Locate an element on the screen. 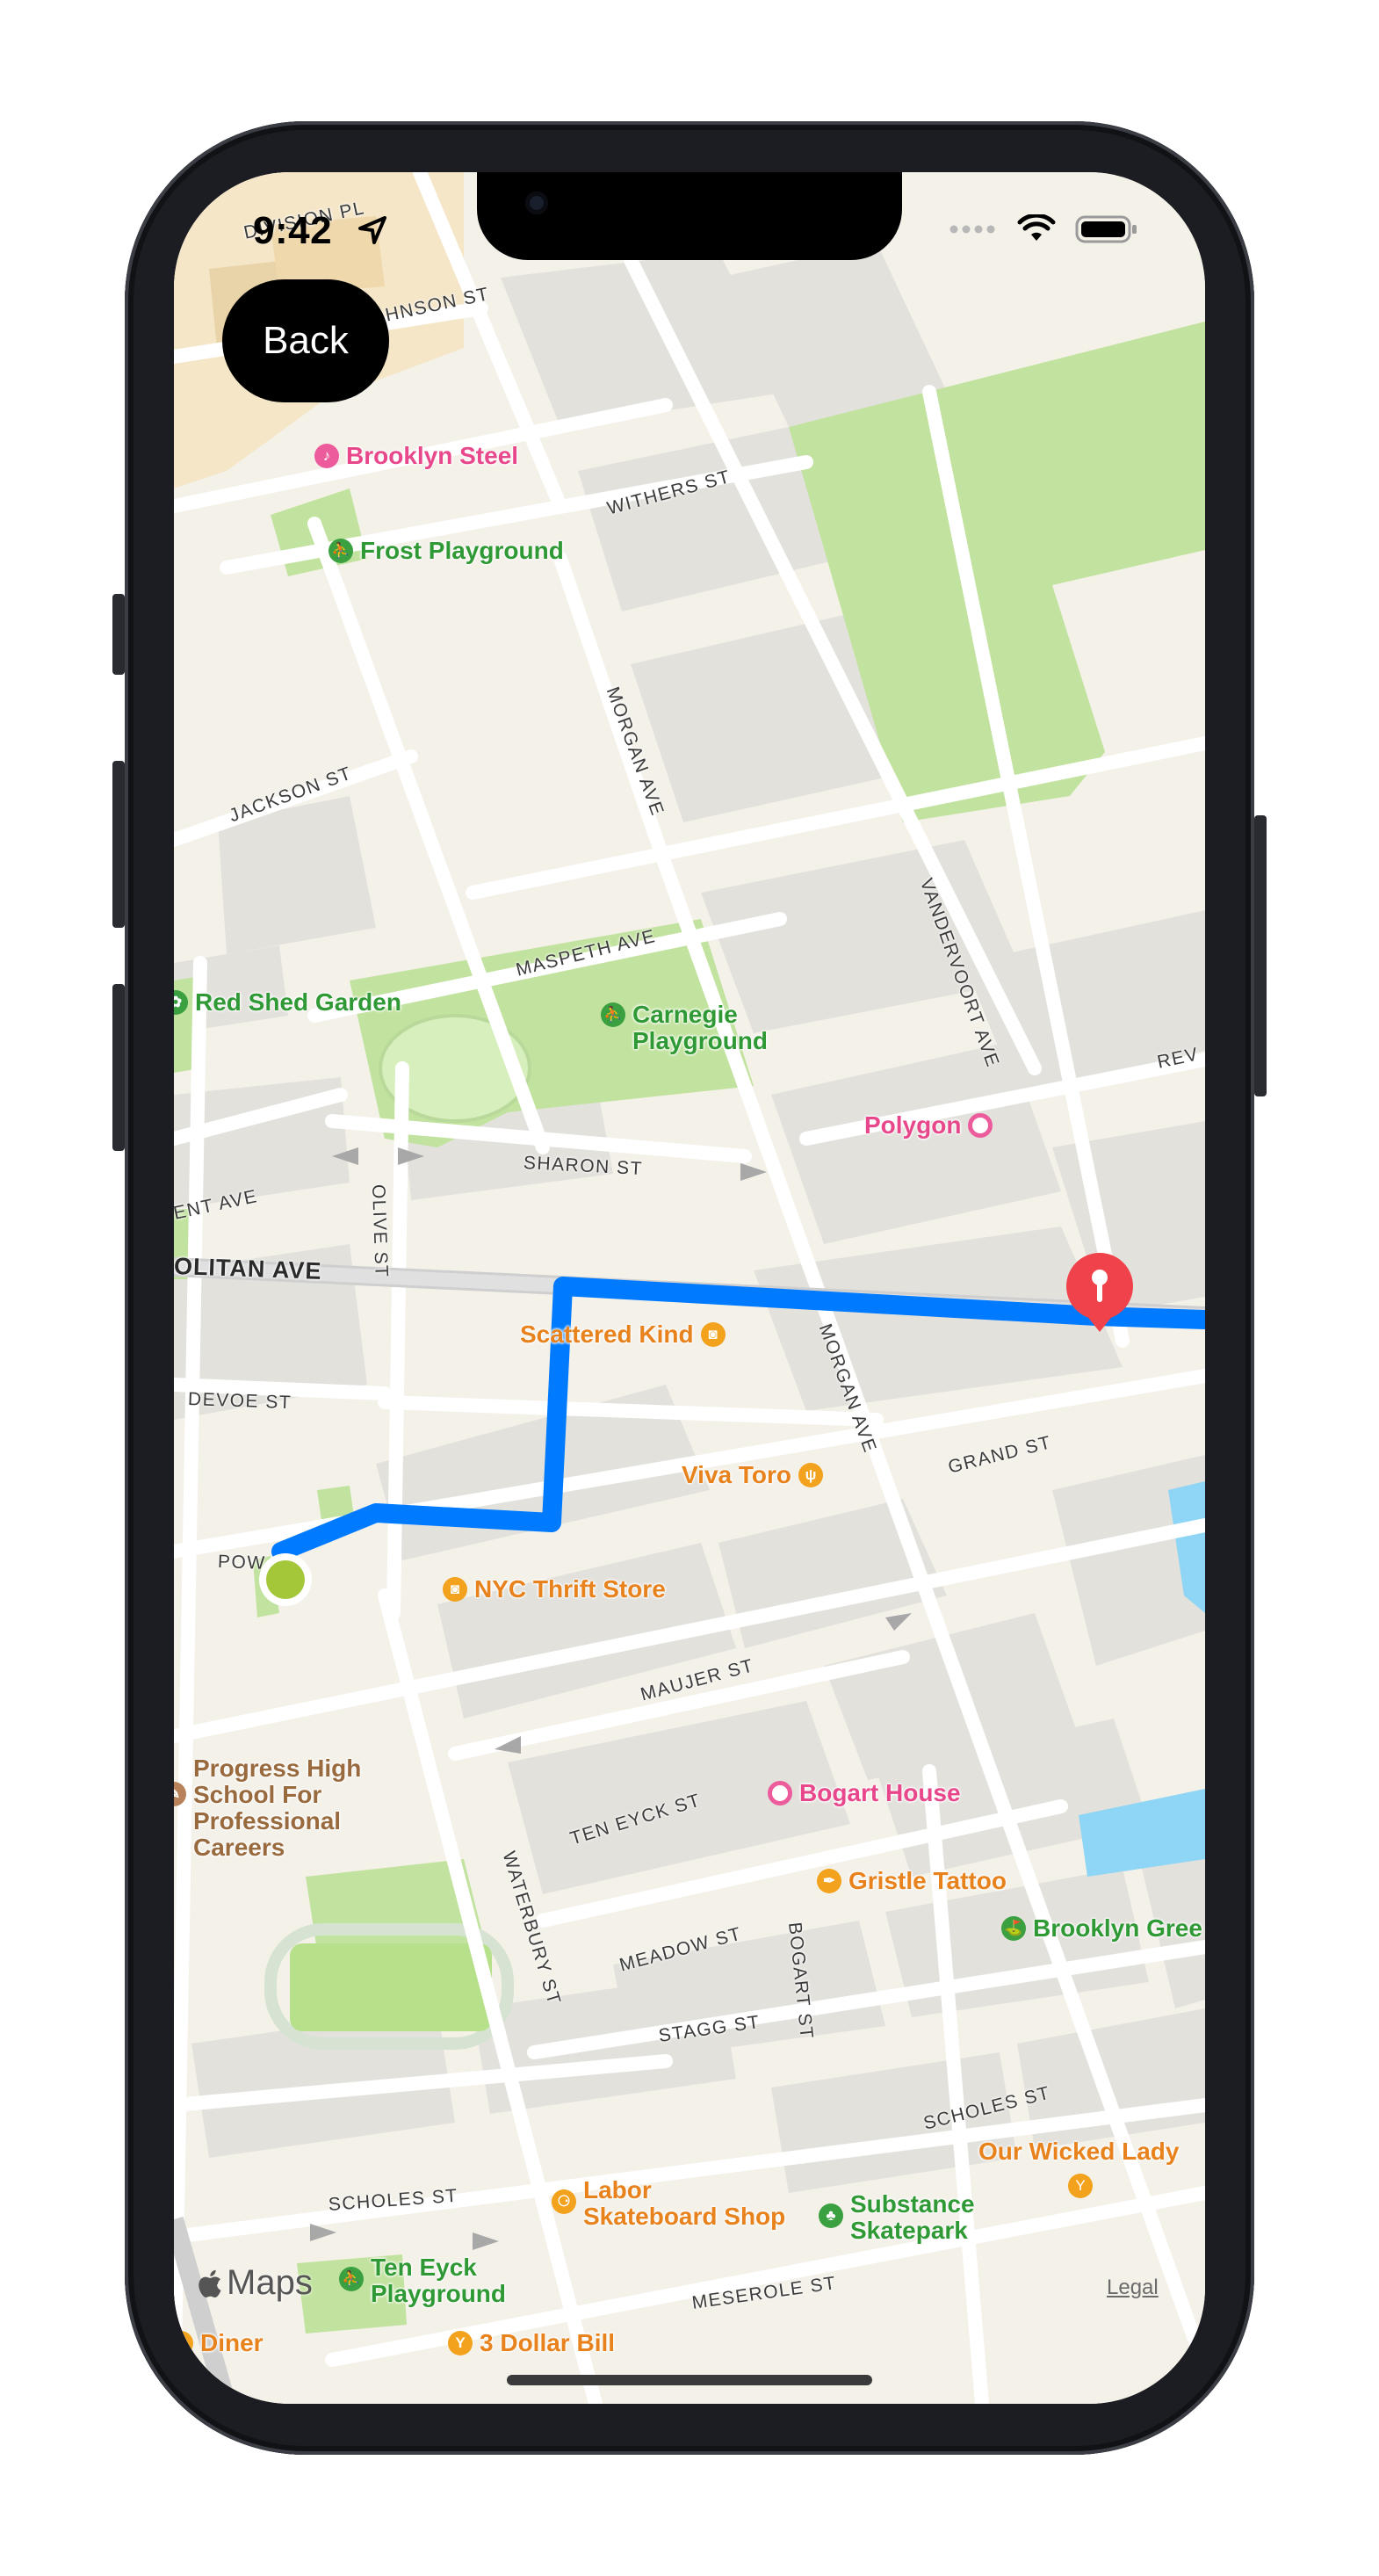  music-icon: ♪ is located at coordinates (326, 456).